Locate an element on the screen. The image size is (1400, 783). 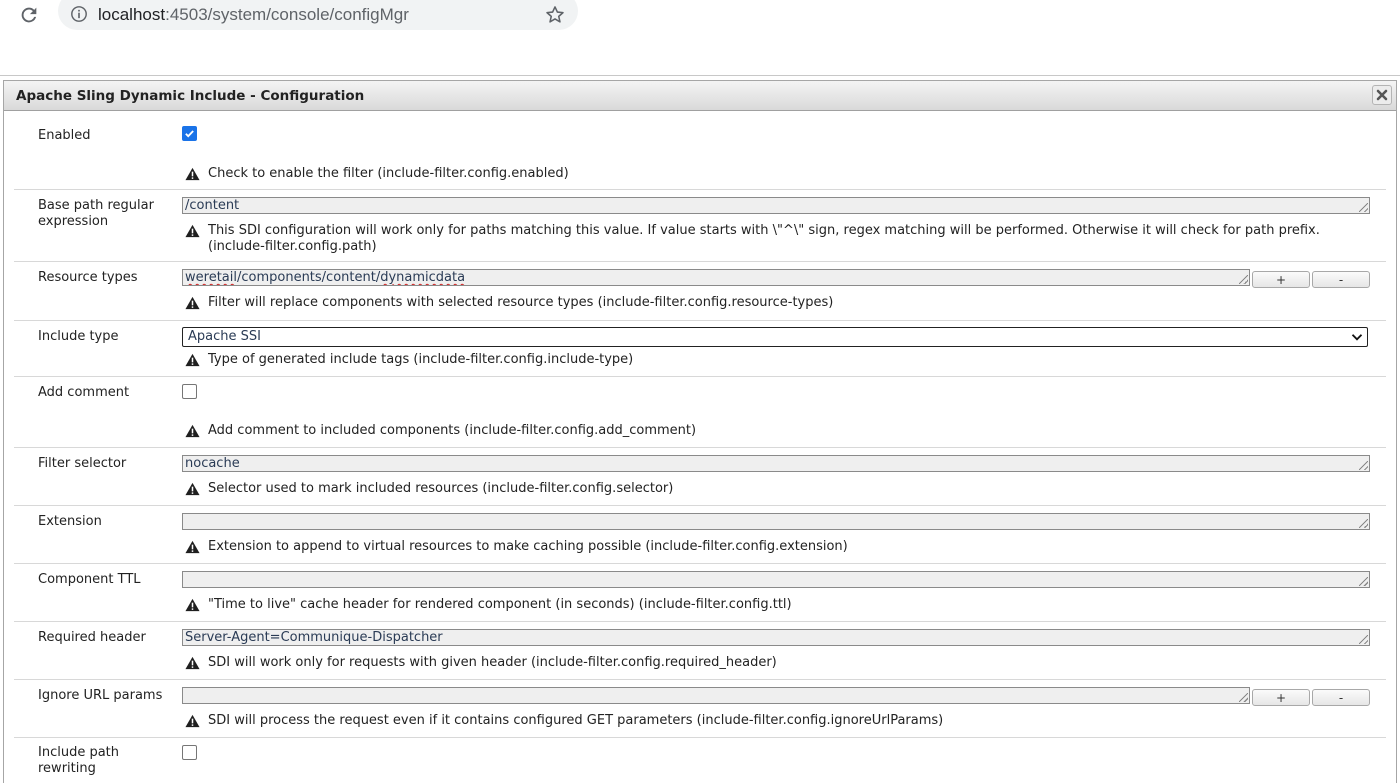
filter-selector-input: nocache is located at coordinates (776, 463).